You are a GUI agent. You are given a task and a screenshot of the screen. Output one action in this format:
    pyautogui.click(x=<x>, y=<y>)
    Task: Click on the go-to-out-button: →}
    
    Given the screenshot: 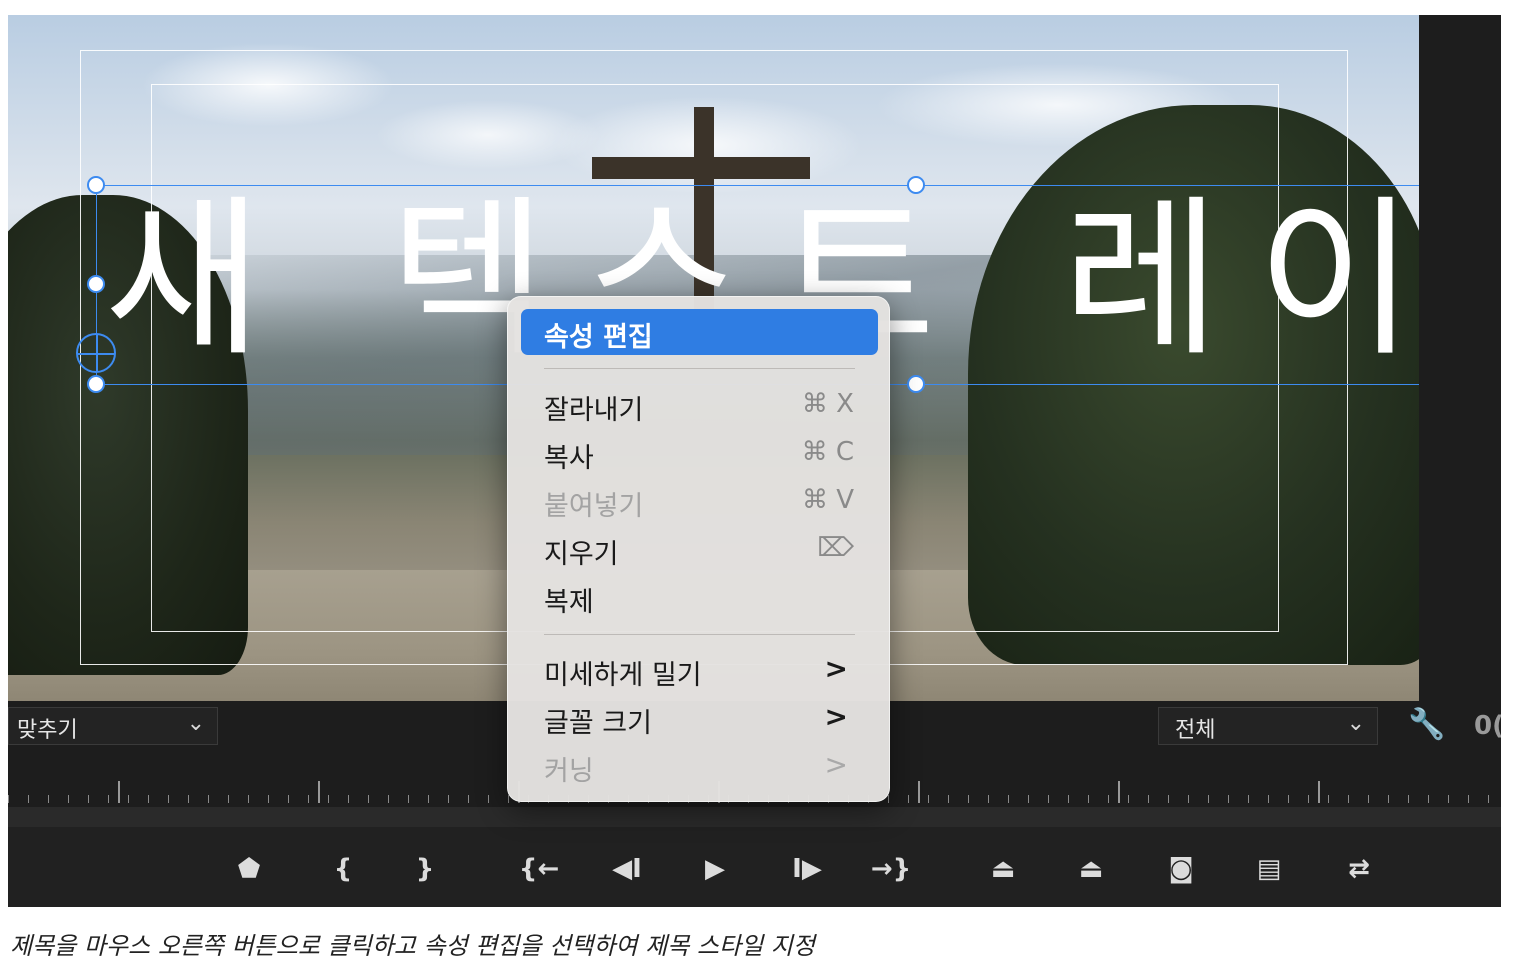 What is the action you would take?
    pyautogui.click(x=891, y=869)
    